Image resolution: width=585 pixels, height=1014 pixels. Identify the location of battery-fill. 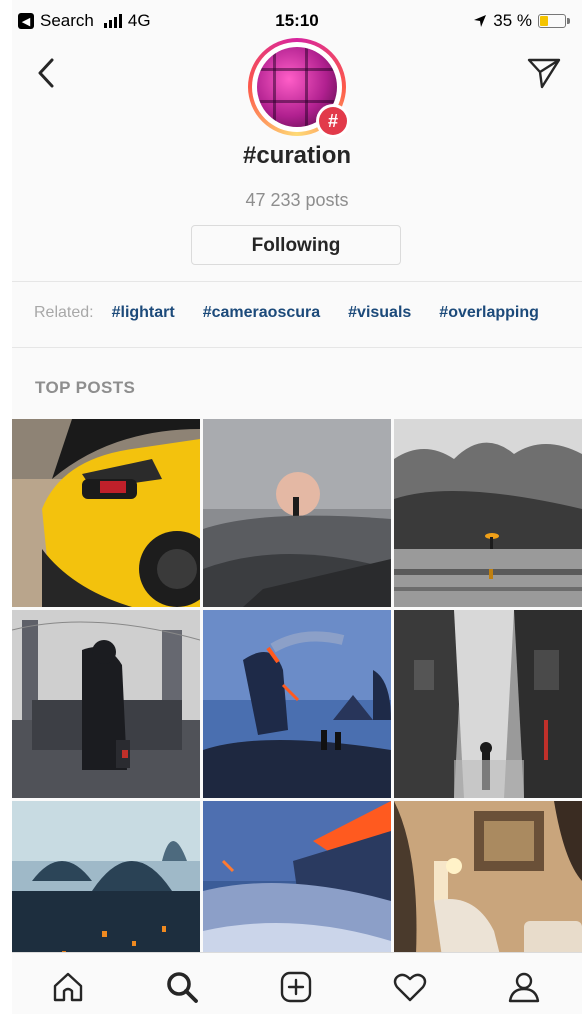
(544, 21).